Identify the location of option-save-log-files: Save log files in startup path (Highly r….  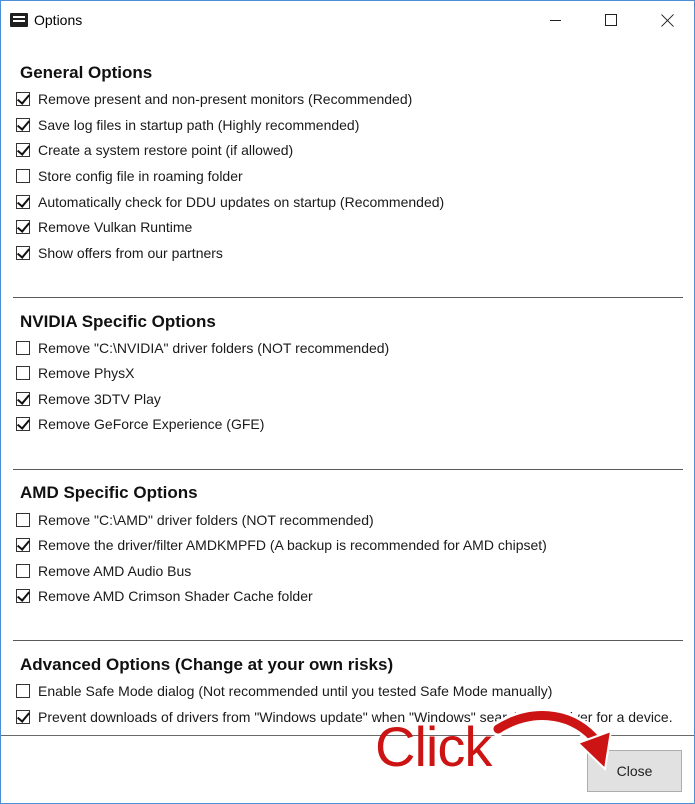
(187, 125).